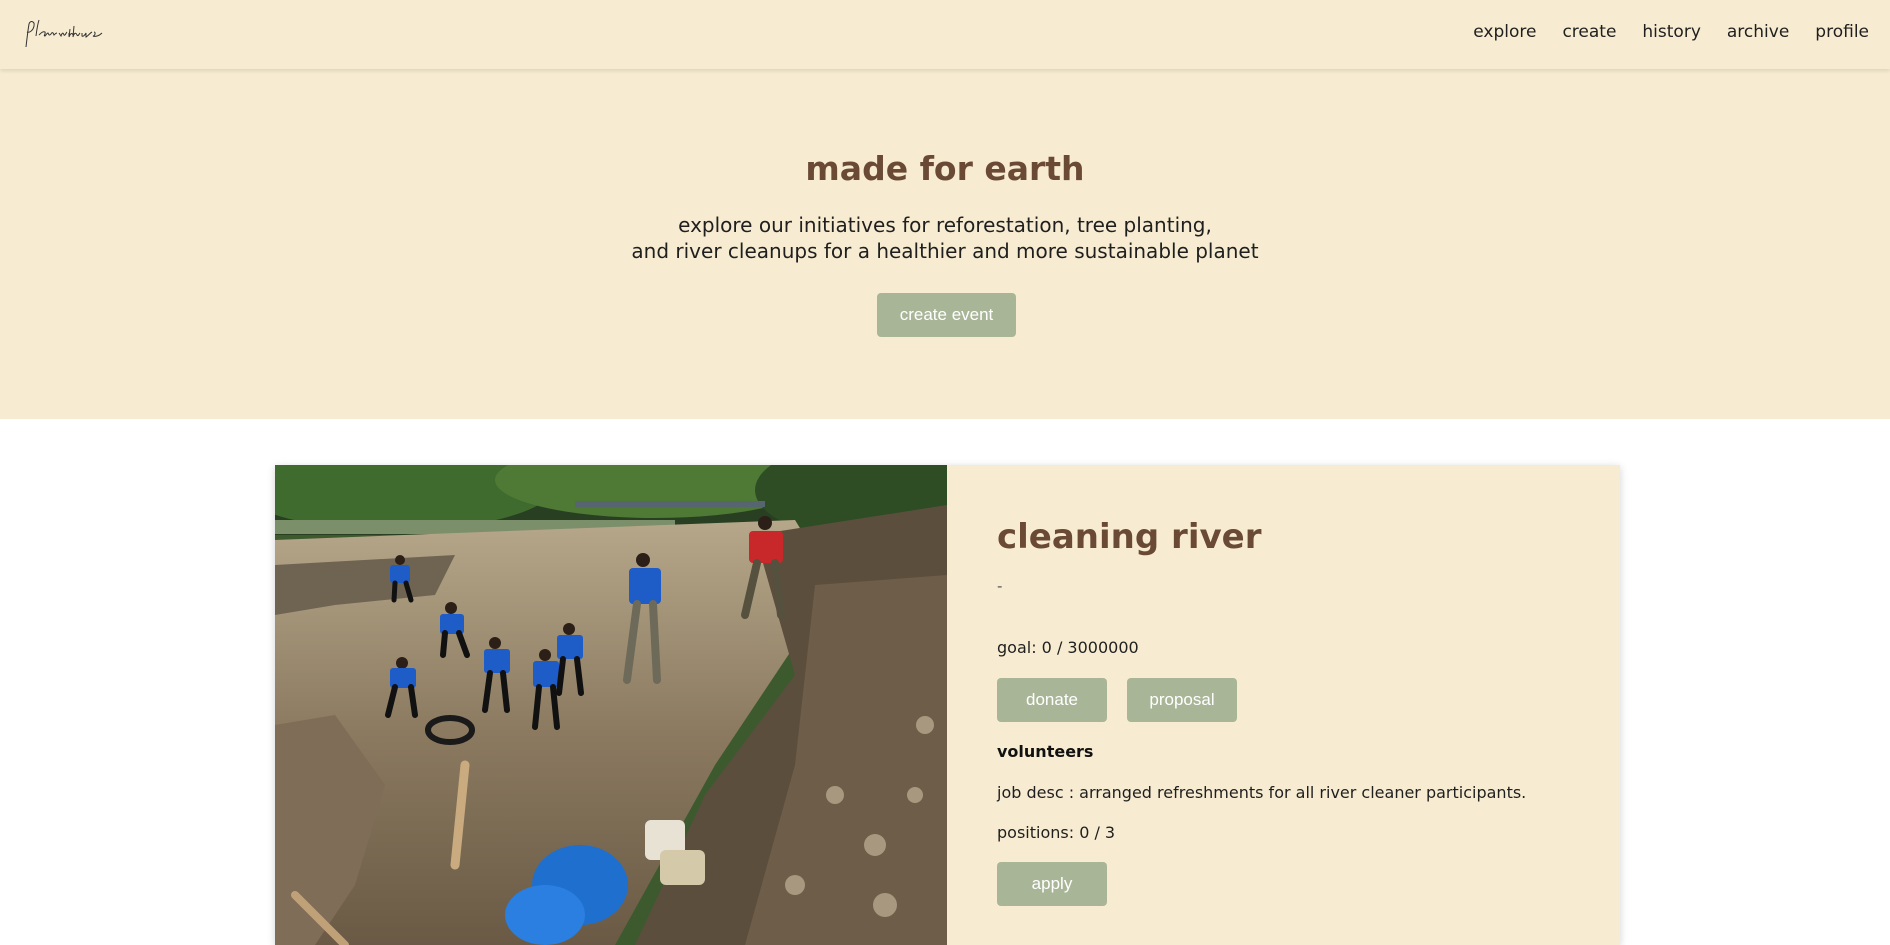 Image resolution: width=1890 pixels, height=945 pixels. Describe the element at coordinates (1182, 700) in the screenshot. I see `proposal-button: proposal` at that location.